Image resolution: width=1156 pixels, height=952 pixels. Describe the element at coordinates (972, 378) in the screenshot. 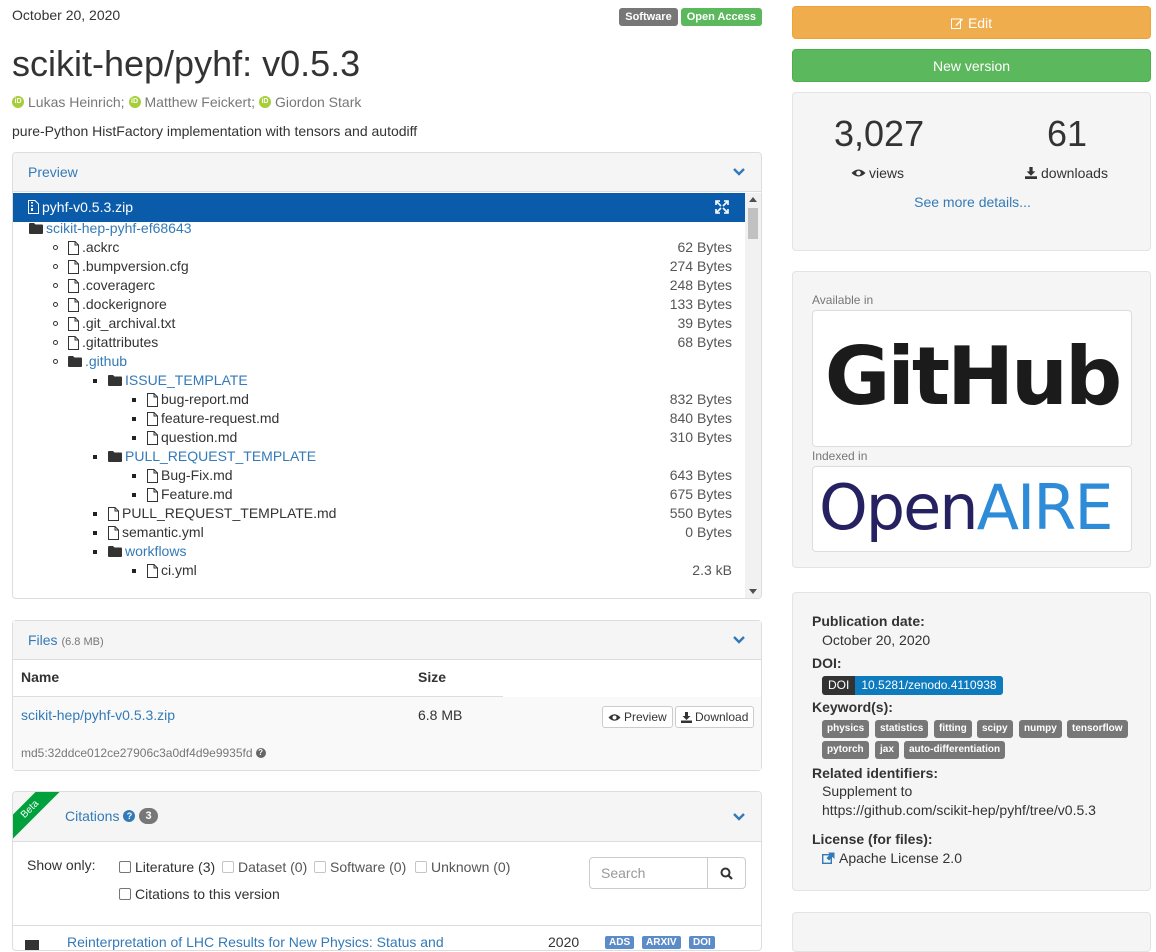

I see `github-logo: GitHub` at that location.